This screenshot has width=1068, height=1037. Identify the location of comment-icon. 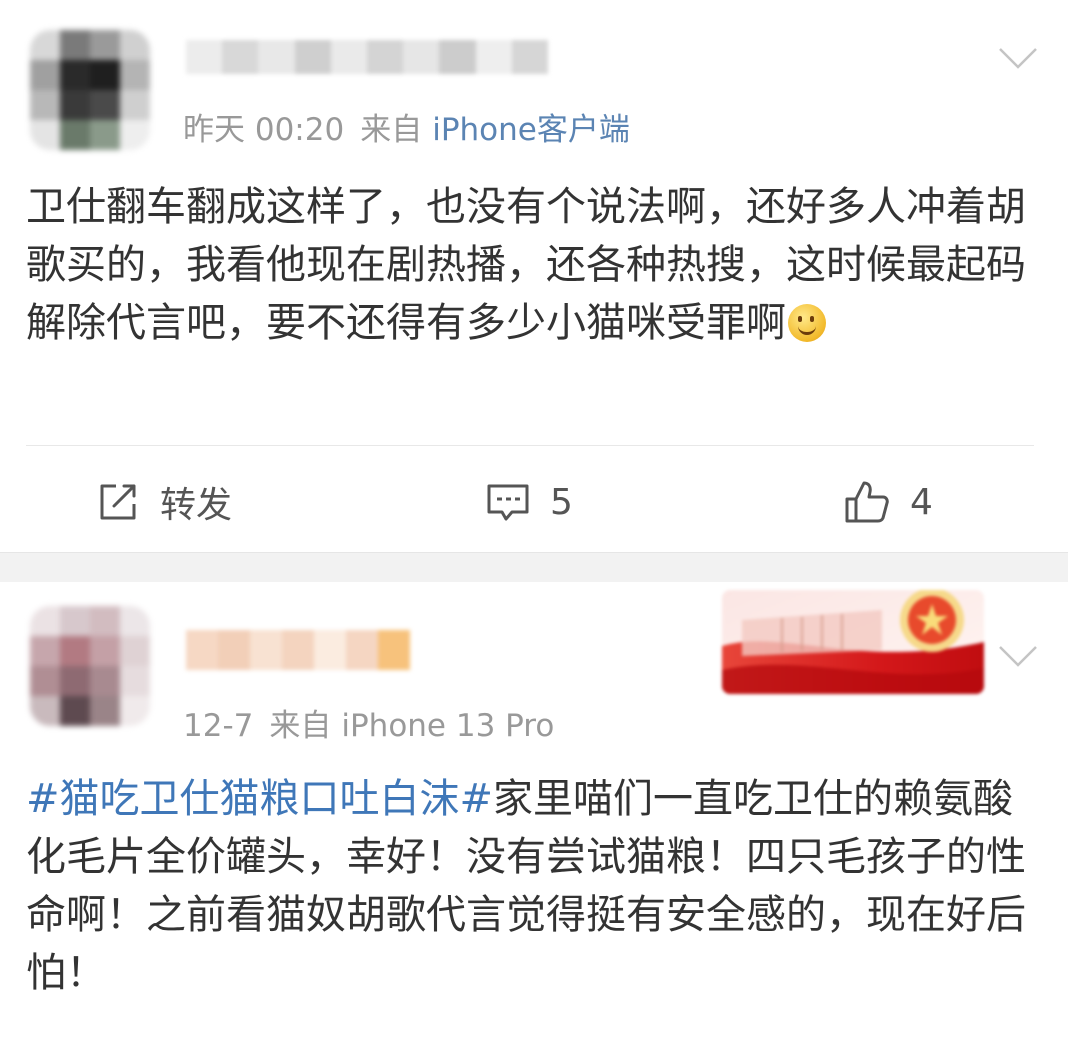
(508, 502).